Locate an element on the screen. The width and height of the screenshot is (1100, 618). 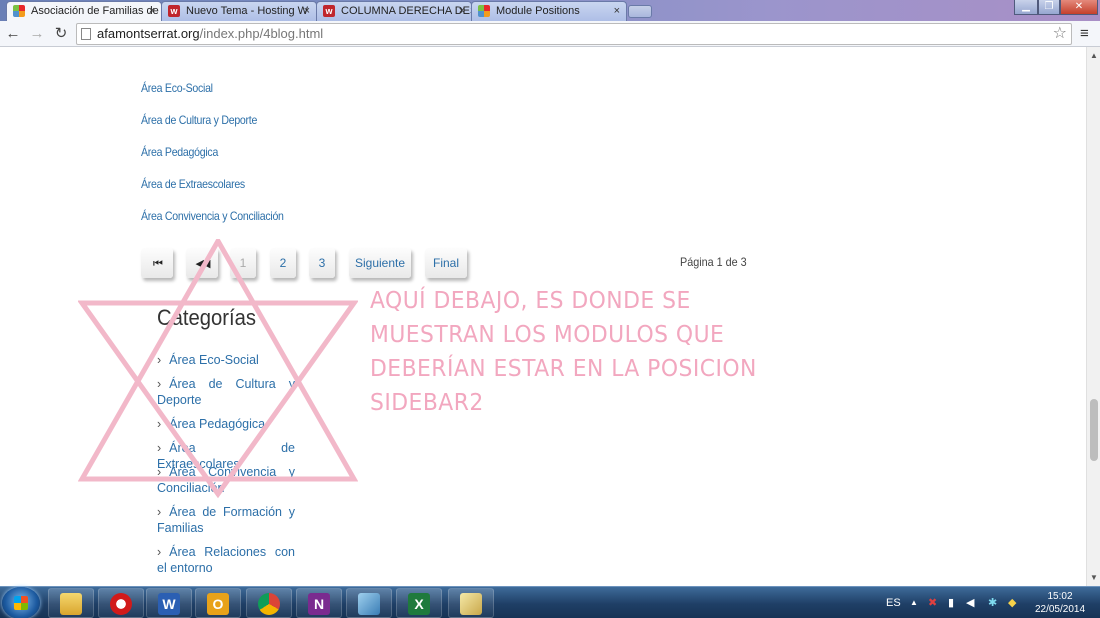
paint-icon is located at coordinates (471, 604).